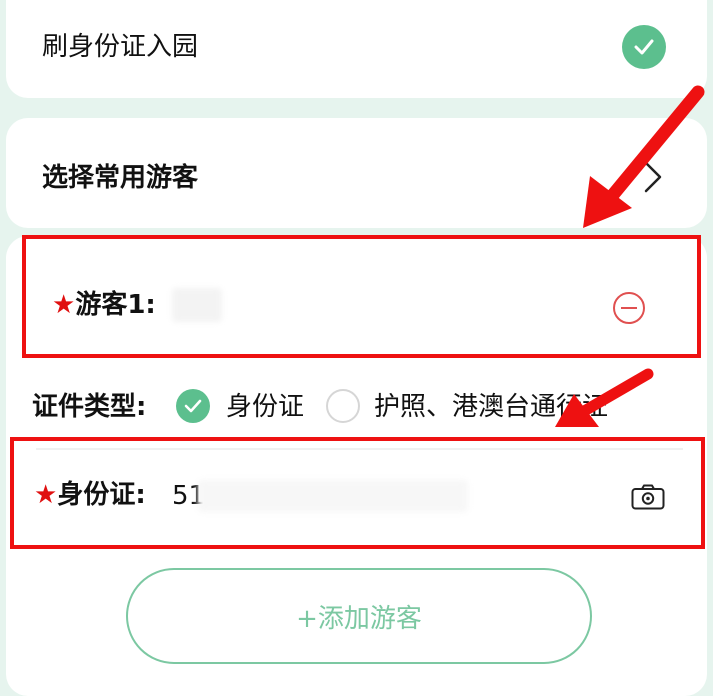 The height and width of the screenshot is (696, 713). I want to click on cert-option-id-label: 身份证, so click(265, 407).